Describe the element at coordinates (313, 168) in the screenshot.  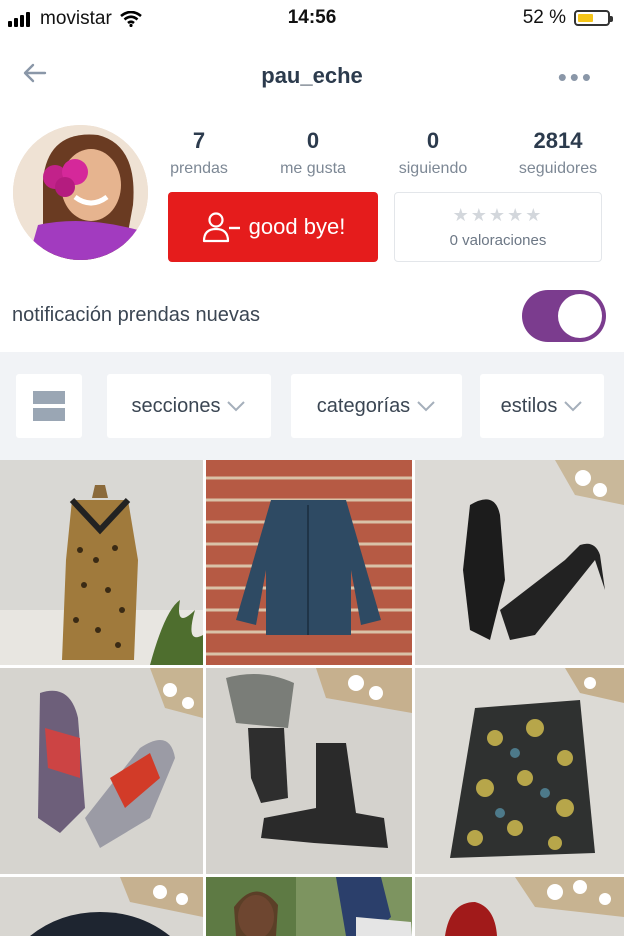
I see `stat-label: me gusta` at that location.